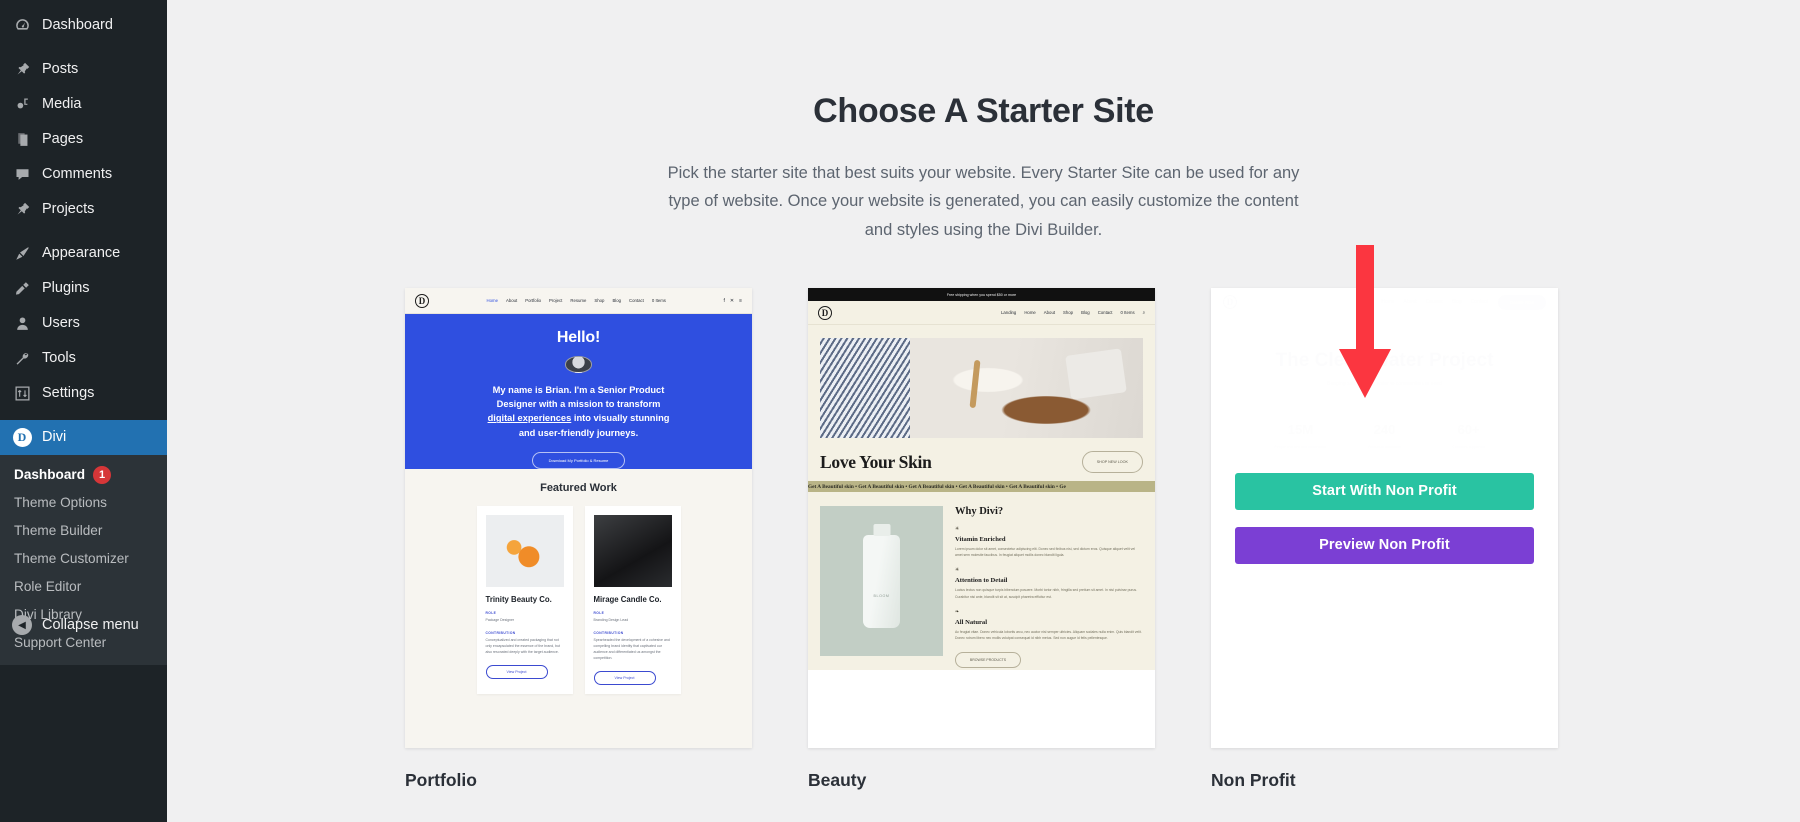  Describe the element at coordinates (83, 69) in the screenshot. I see `sidebar-item-posts: Posts` at that location.